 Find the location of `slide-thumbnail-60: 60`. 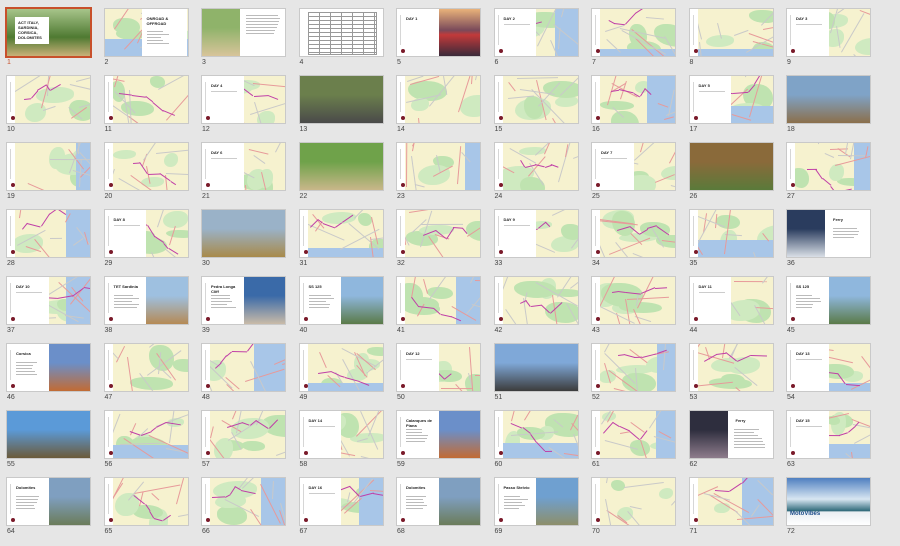

slide-thumbnail-60: 60 is located at coordinates (536, 444).